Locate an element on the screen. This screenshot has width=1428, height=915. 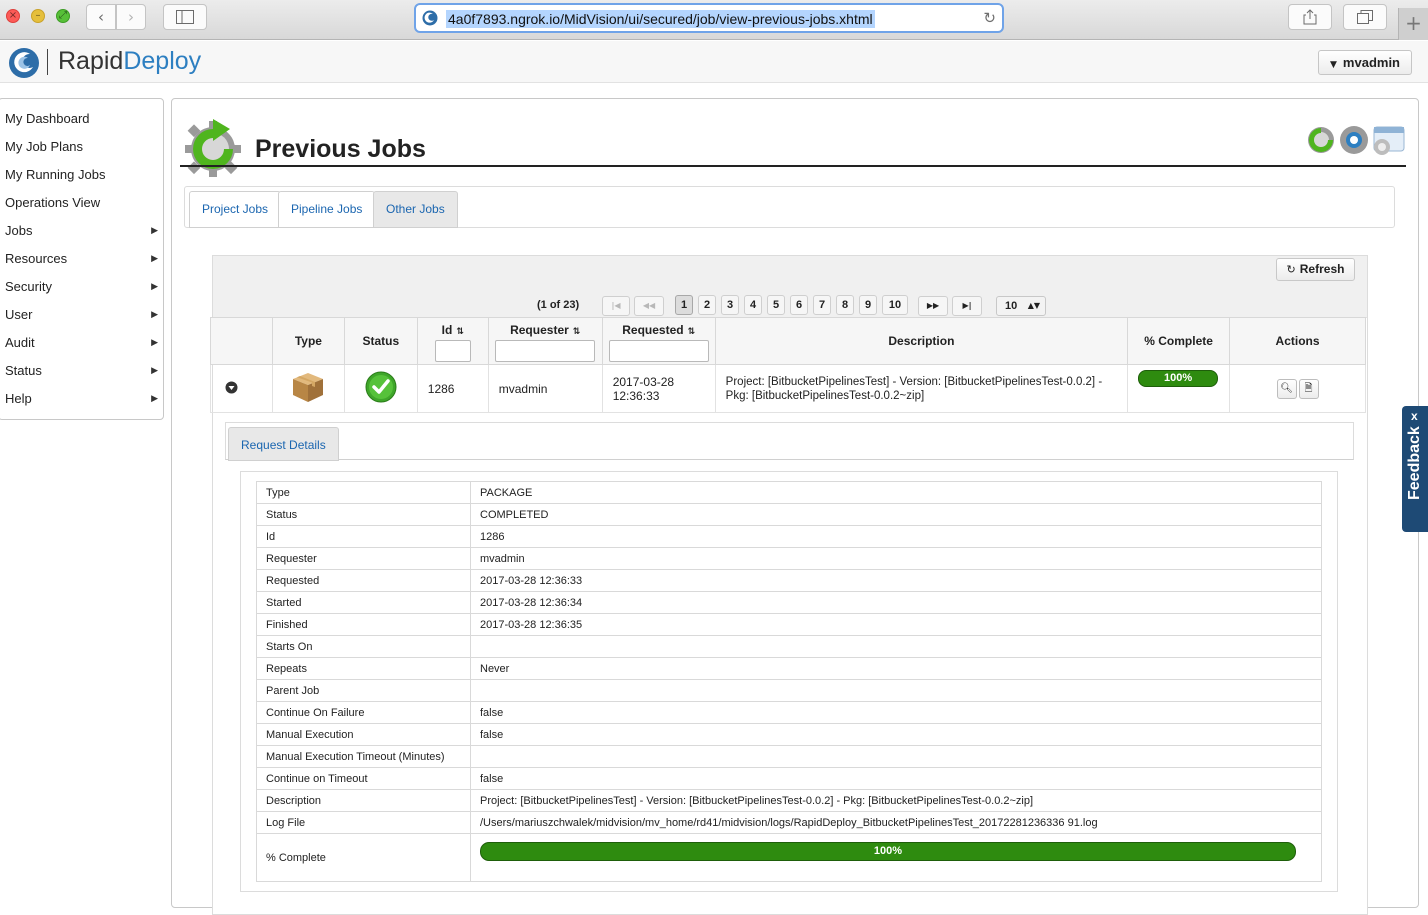
user-menu-button: ▼ mvadmin is located at coordinates (1365, 62).